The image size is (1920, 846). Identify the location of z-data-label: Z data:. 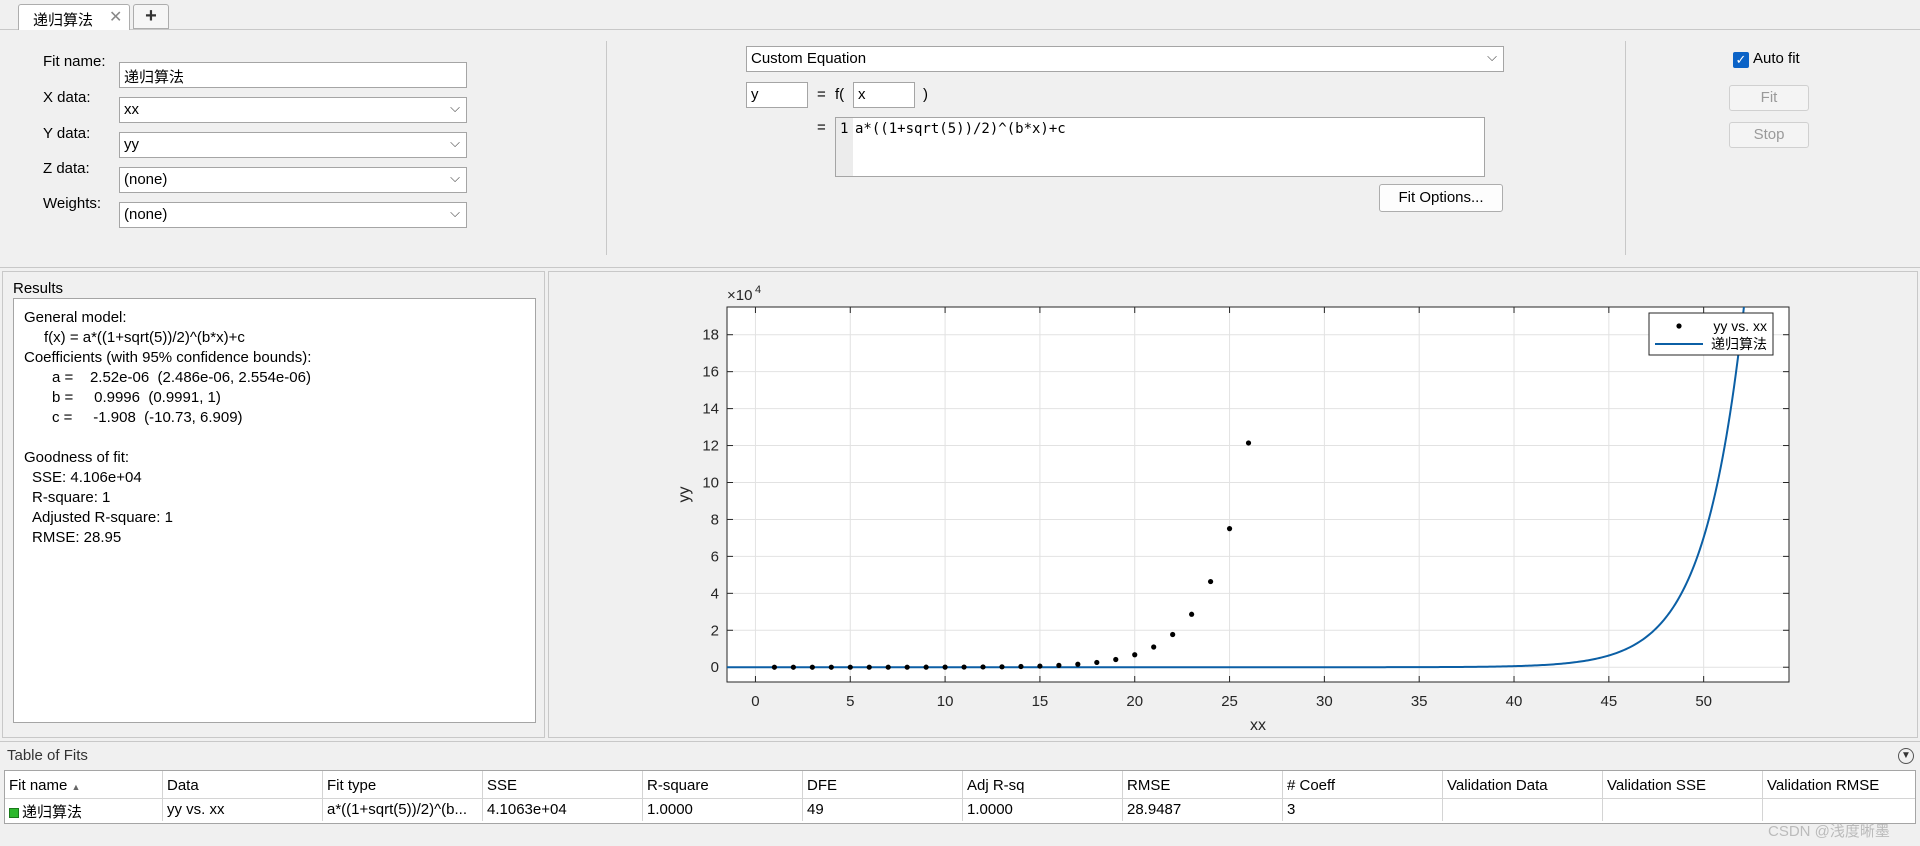
(66, 168).